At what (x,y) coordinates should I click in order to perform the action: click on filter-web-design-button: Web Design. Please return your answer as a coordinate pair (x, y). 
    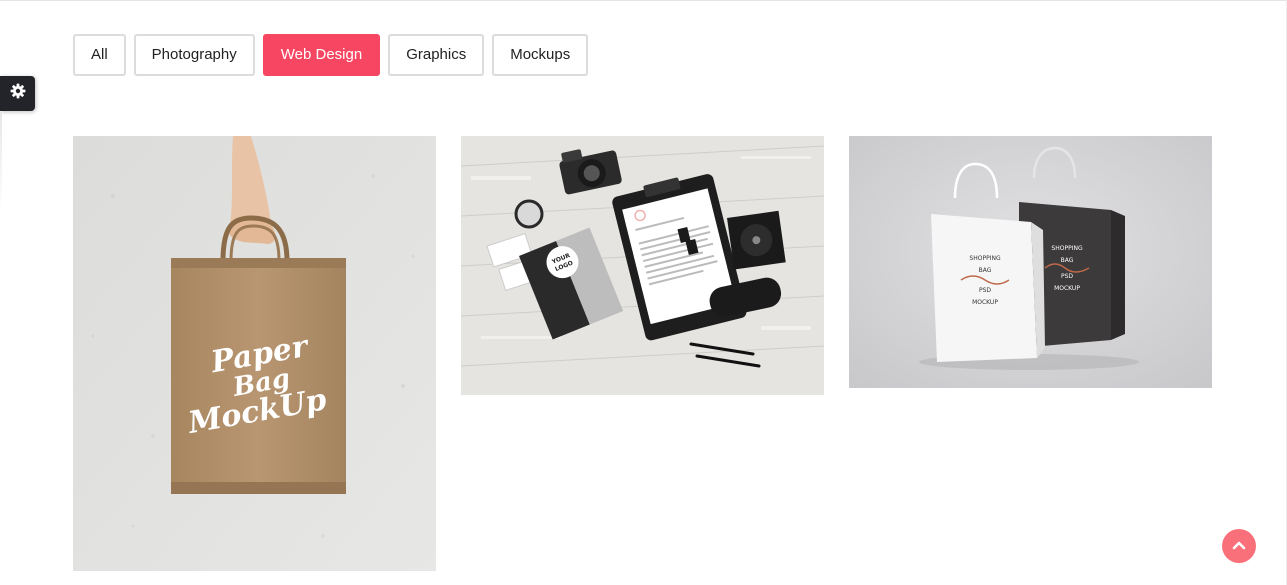
    Looking at the image, I should click on (321, 55).